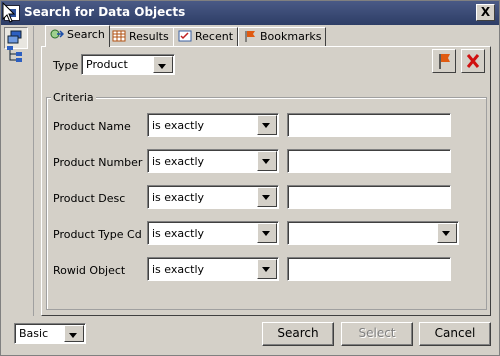  Describe the element at coordinates (291, 36) in the screenshot. I see `tab-label: Bookmarks` at that location.